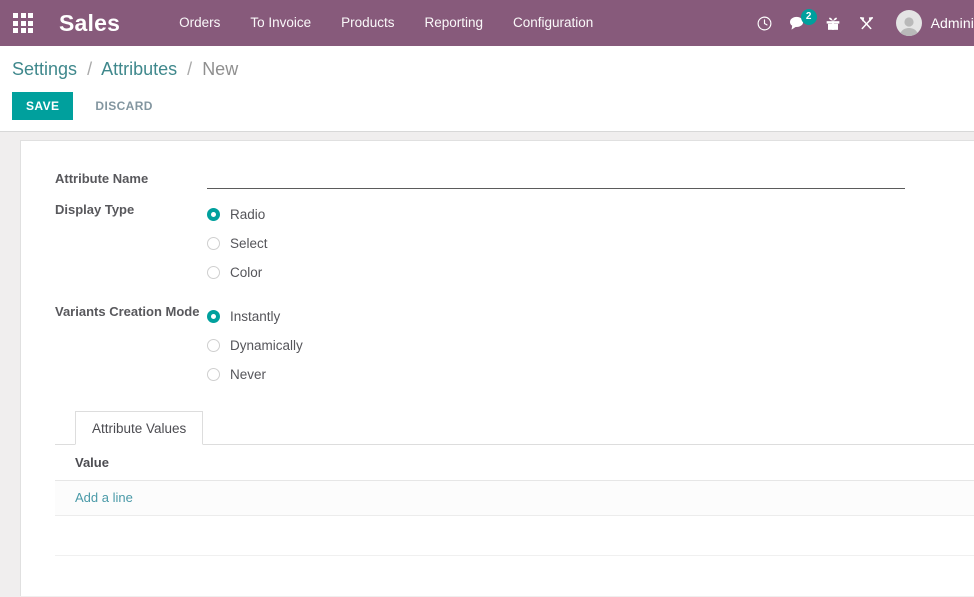  I want to click on option-label: Instantly, so click(255, 316).